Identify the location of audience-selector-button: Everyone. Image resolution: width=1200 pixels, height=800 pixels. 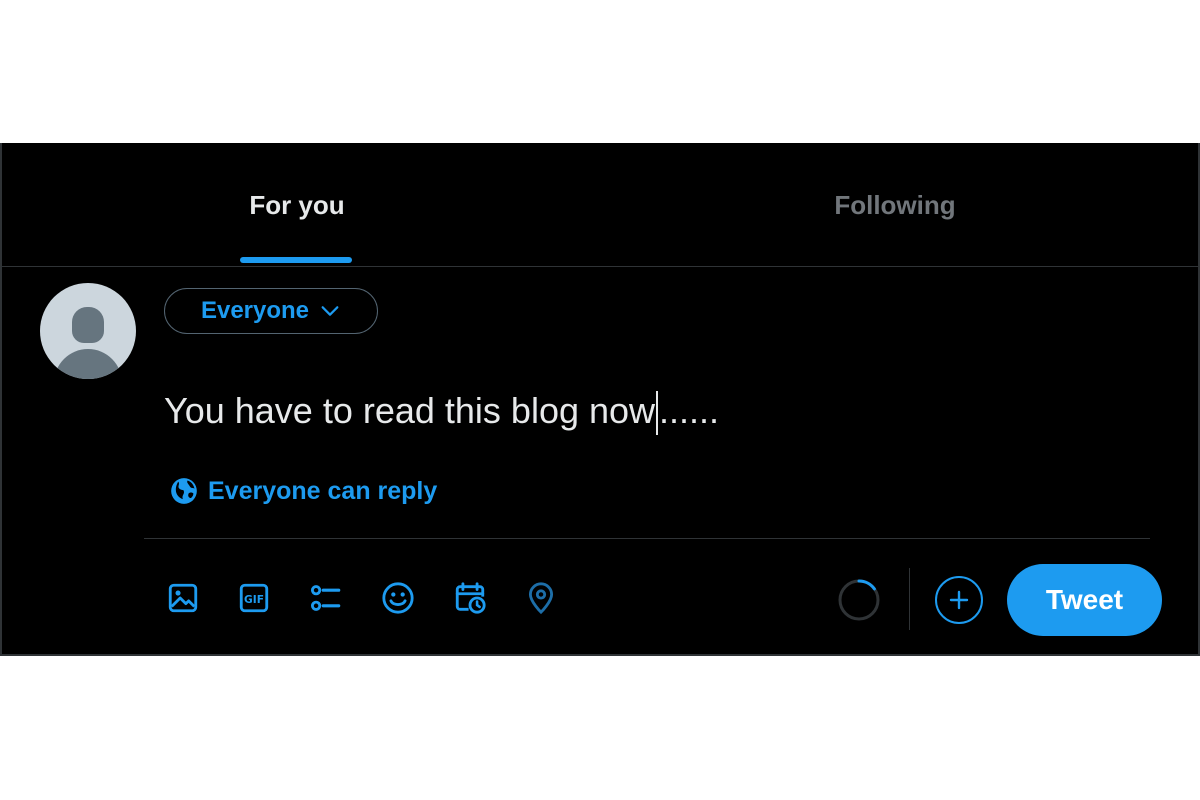
(271, 311).